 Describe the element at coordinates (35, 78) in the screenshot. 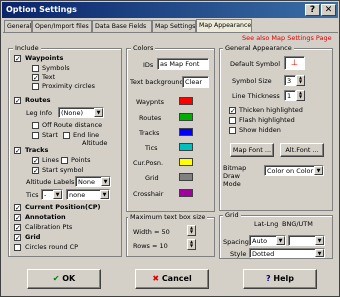

I see `text-checkbox: ✓` at that location.